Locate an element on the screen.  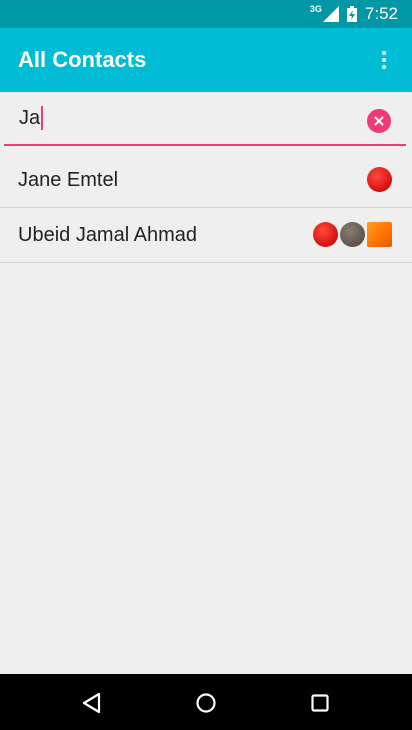
clock: 7:52 is located at coordinates (381, 13).